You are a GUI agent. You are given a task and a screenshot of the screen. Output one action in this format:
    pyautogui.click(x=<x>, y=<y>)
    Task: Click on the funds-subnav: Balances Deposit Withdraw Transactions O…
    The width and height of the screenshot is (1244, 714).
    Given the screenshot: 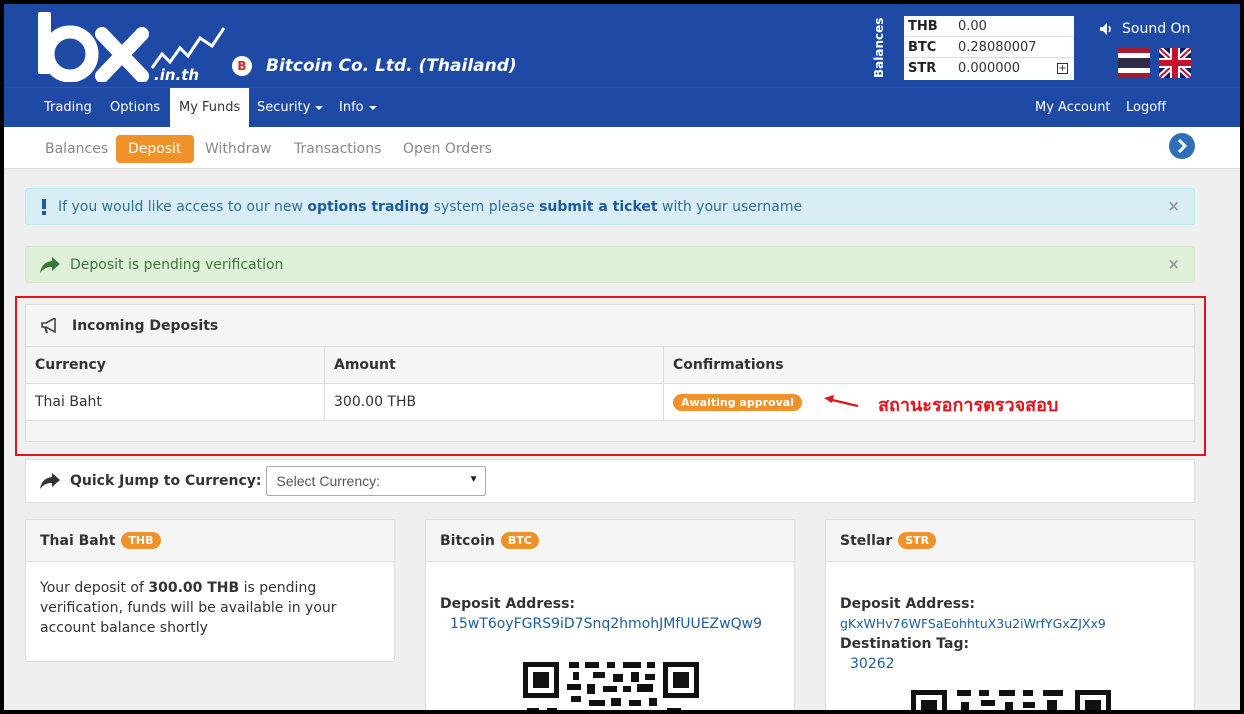 What is the action you would take?
    pyautogui.click(x=622, y=148)
    